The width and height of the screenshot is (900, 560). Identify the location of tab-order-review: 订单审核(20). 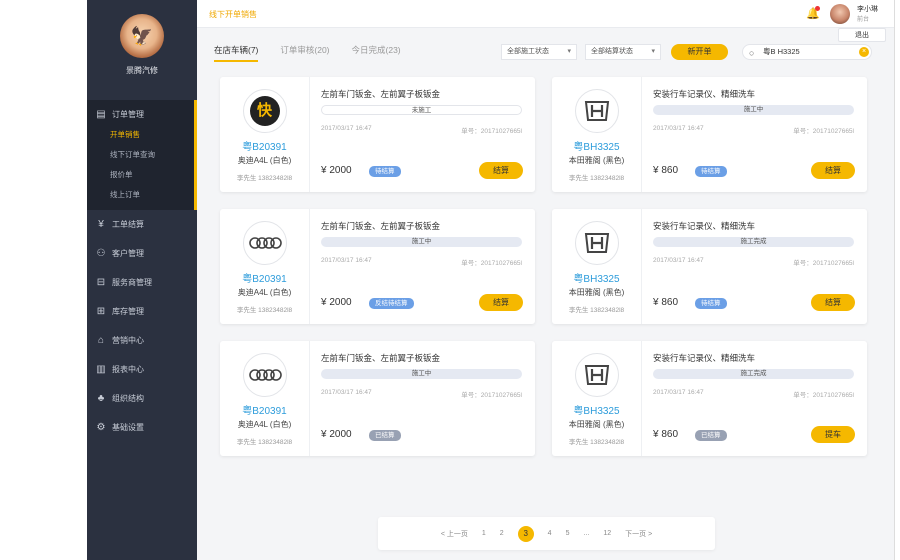
(304, 53).